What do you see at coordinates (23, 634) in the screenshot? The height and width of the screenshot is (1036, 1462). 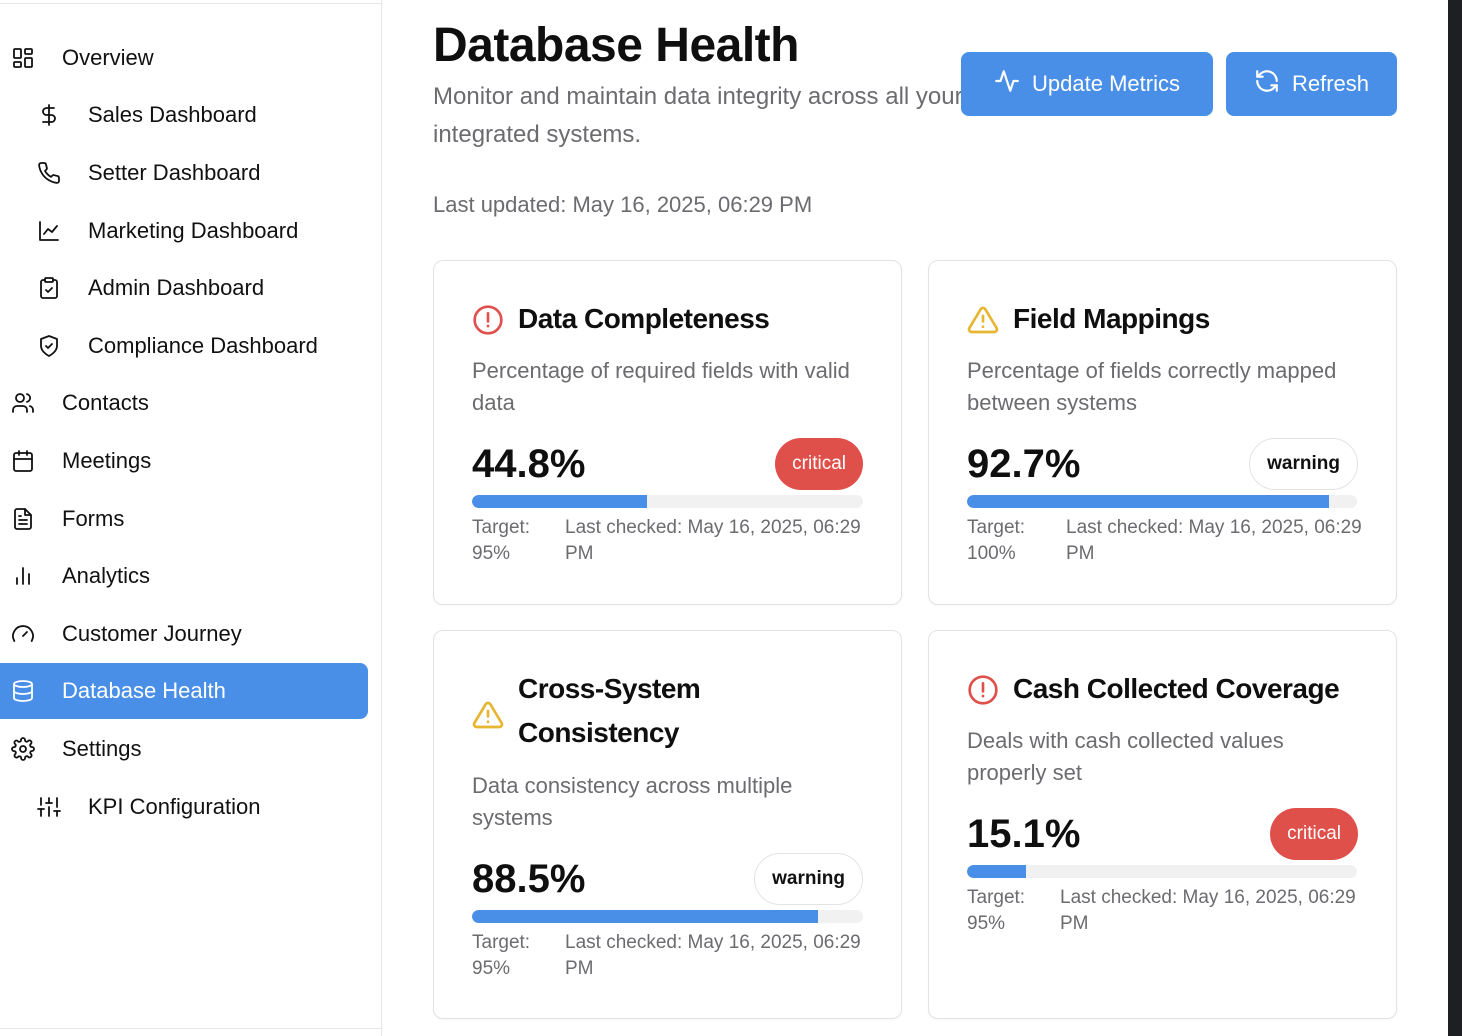 I see `gauge-icon` at bounding box center [23, 634].